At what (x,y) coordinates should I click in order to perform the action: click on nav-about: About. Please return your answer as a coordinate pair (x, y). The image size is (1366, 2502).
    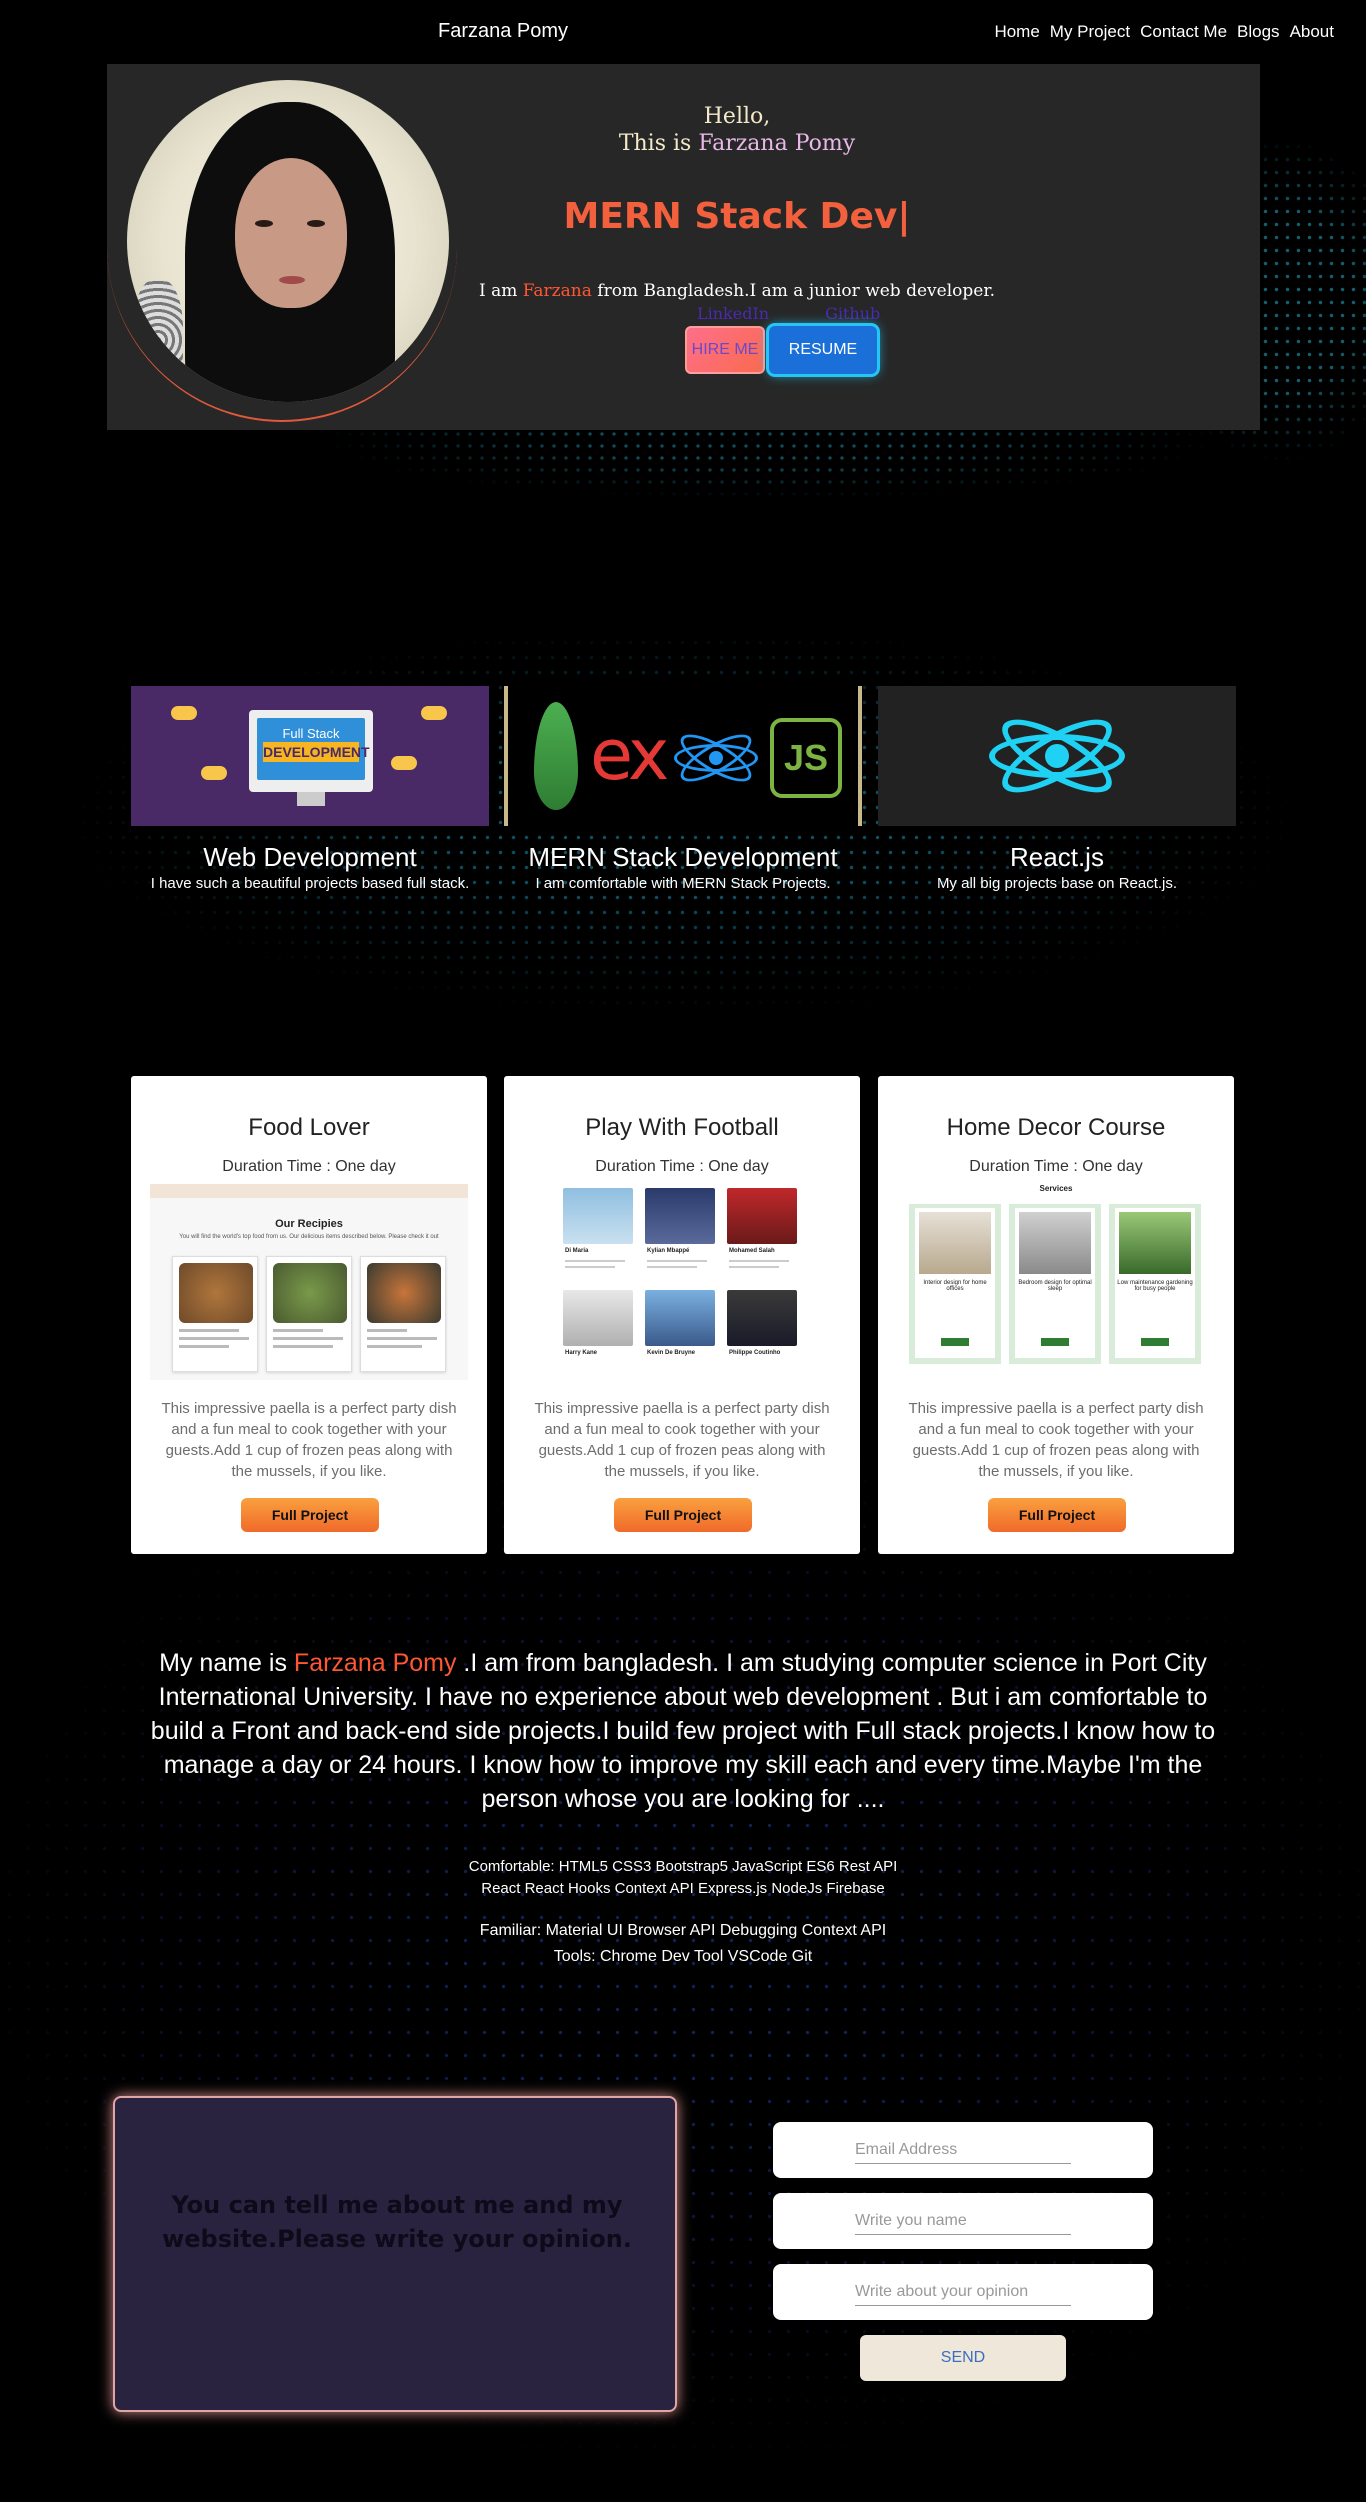
    Looking at the image, I should click on (1312, 32).